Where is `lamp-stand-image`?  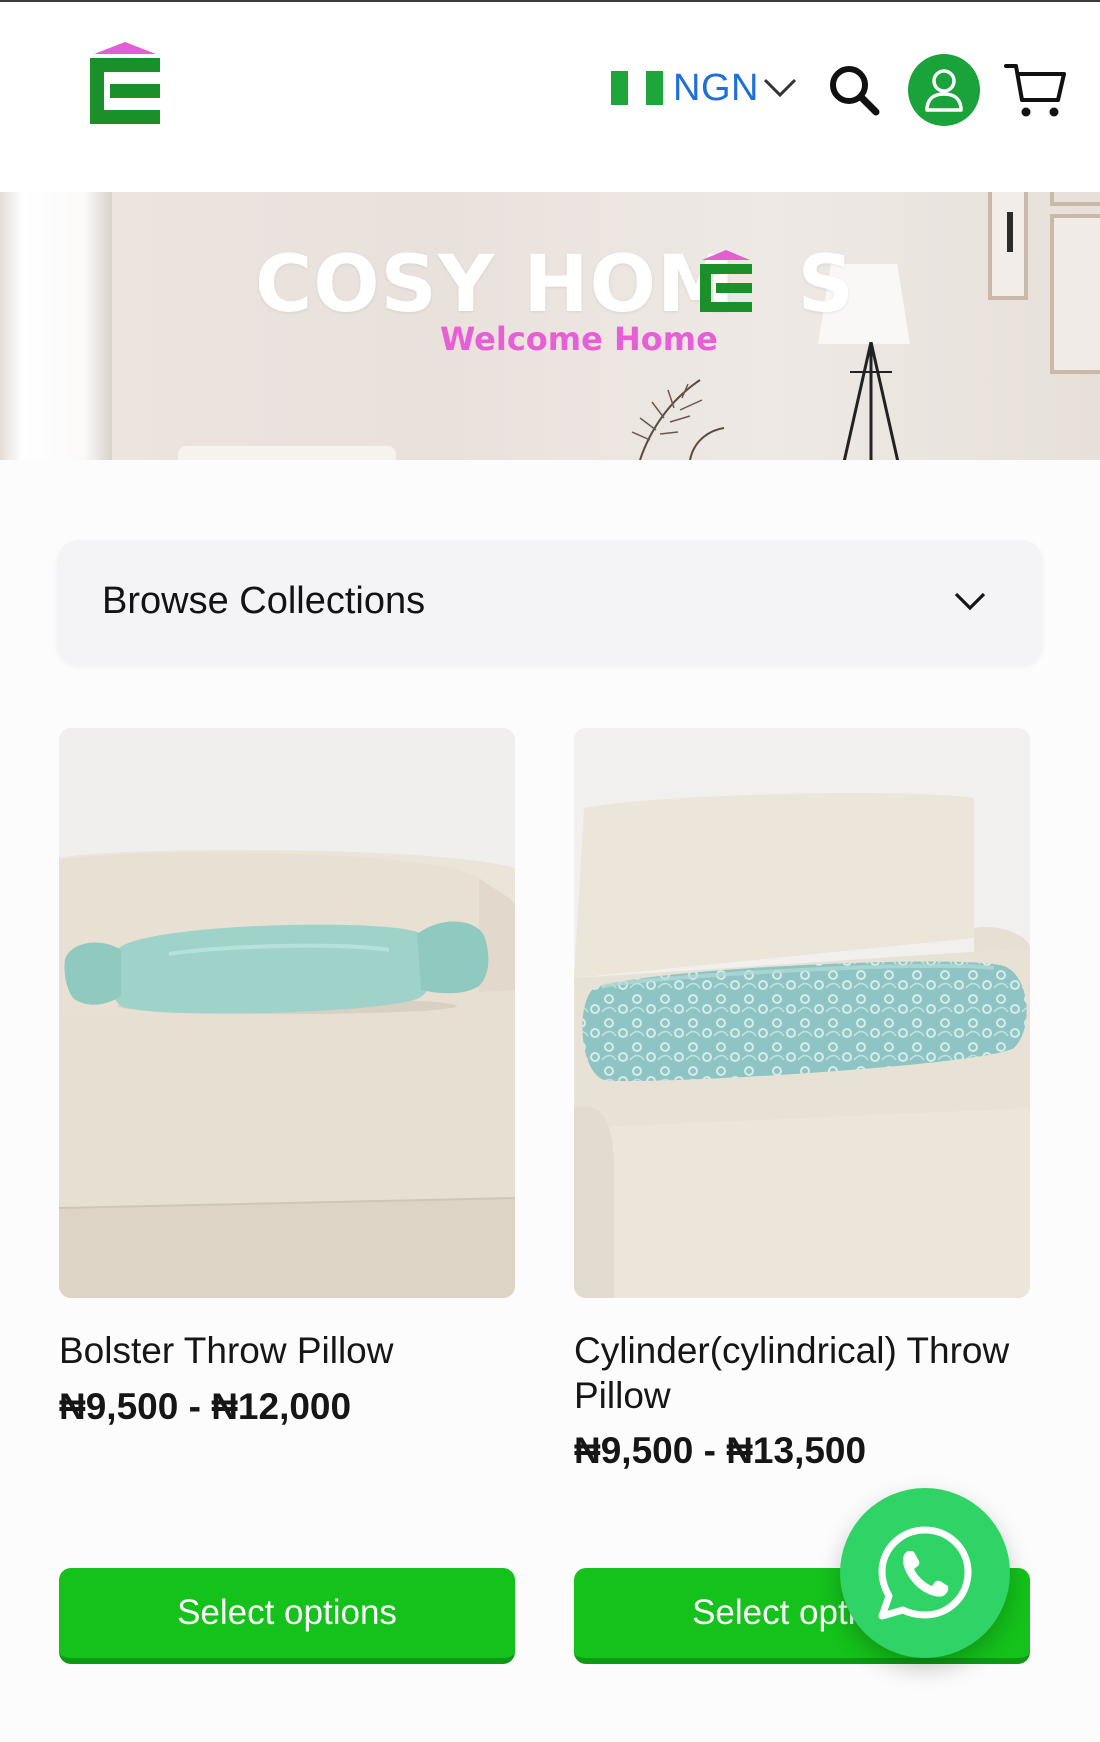 lamp-stand-image is located at coordinates (871, 401).